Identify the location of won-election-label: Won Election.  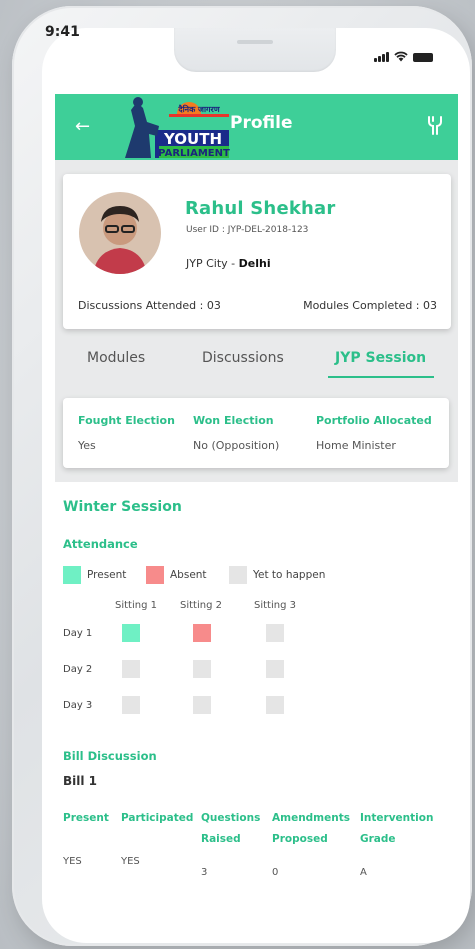
(233, 420).